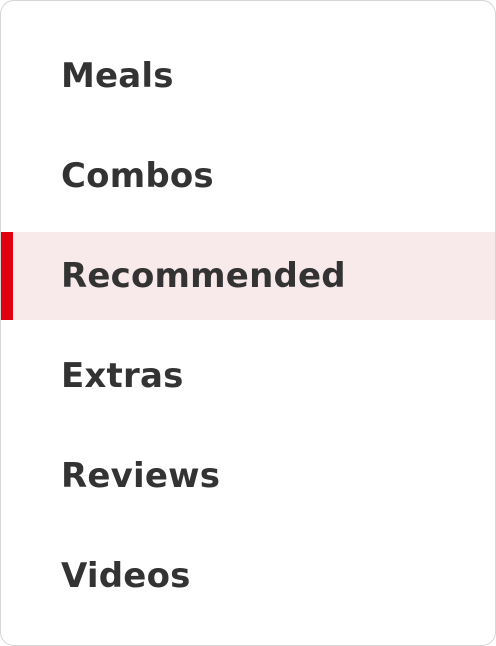 The image size is (496, 646). Describe the element at coordinates (117, 76) in the screenshot. I see `menu-item-label: Meals` at that location.